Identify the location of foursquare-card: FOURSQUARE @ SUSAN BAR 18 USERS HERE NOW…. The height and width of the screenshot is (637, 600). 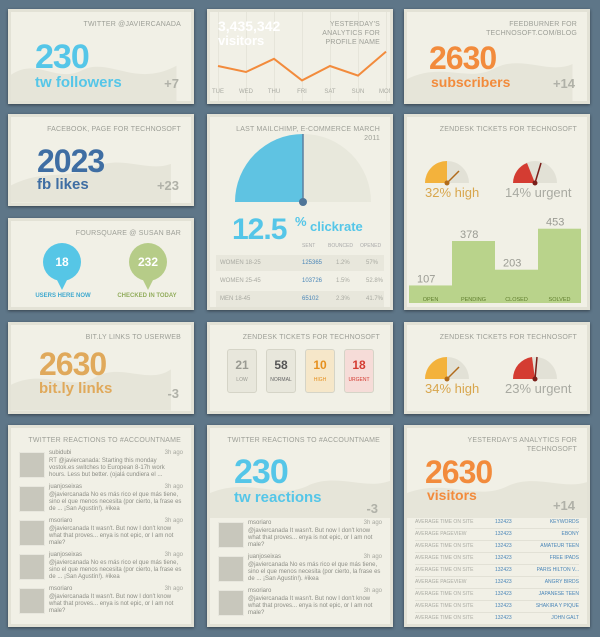
(101, 264).